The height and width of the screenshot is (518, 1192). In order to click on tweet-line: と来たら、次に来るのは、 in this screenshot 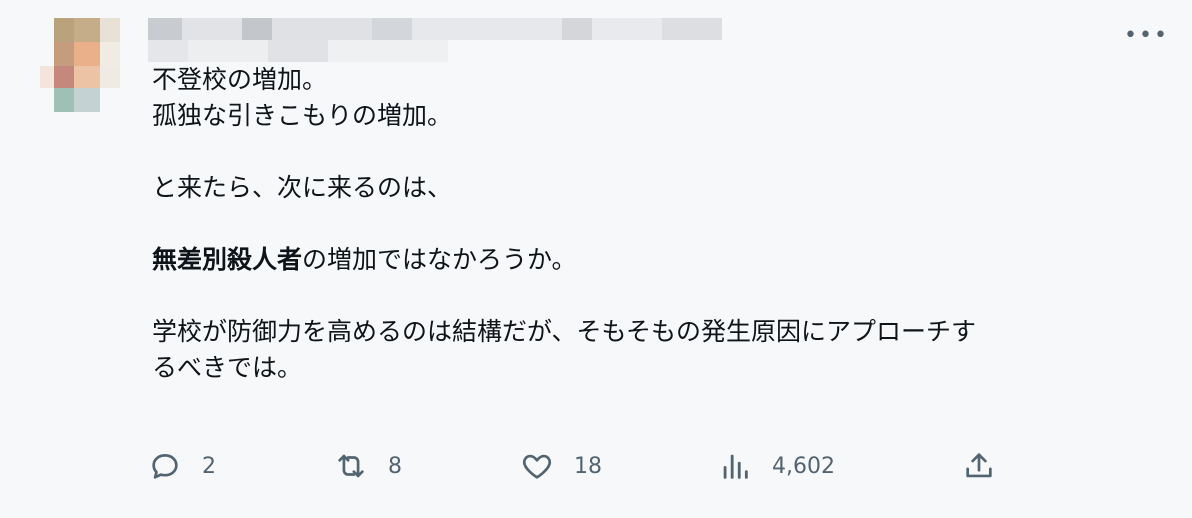, I will do `click(302, 187)`.